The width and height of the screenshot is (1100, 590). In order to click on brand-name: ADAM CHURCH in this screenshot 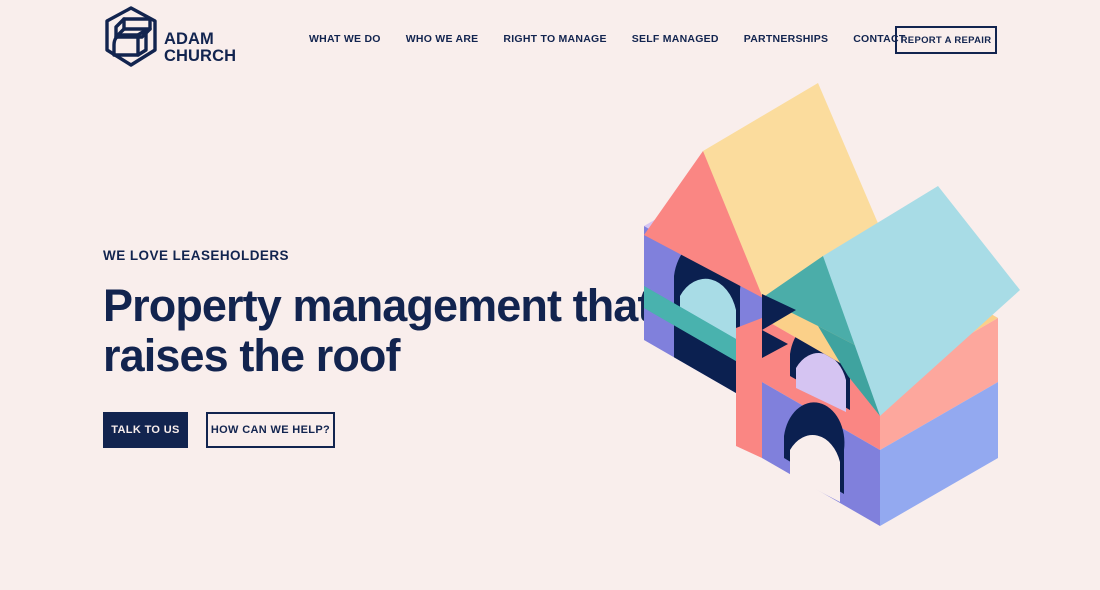, I will do `click(200, 47)`.